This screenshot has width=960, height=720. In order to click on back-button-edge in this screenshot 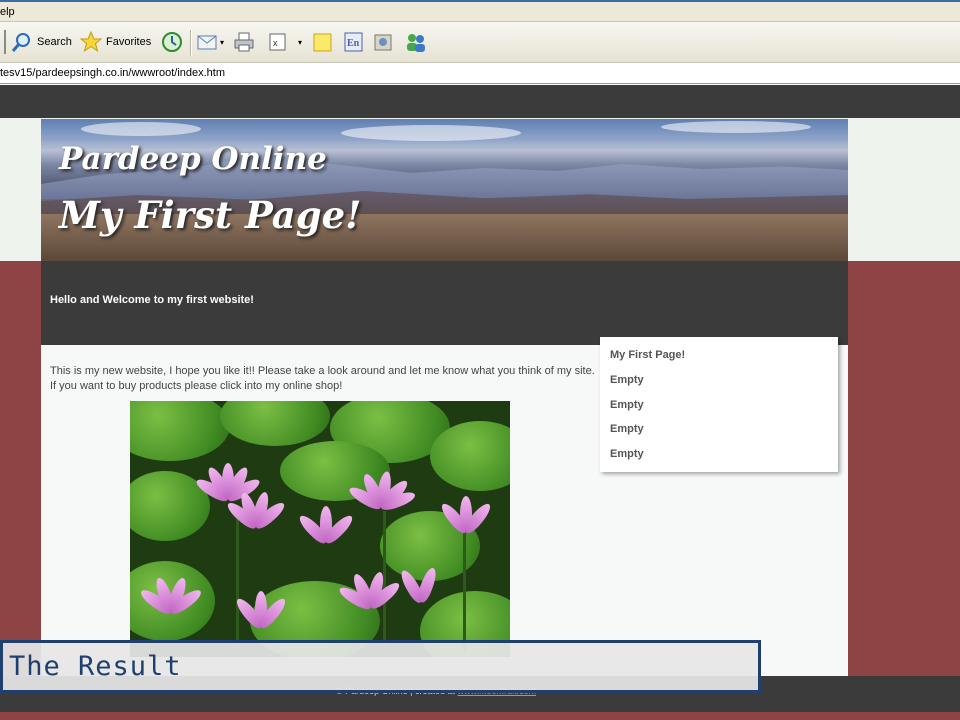, I will do `click(3, 42)`.